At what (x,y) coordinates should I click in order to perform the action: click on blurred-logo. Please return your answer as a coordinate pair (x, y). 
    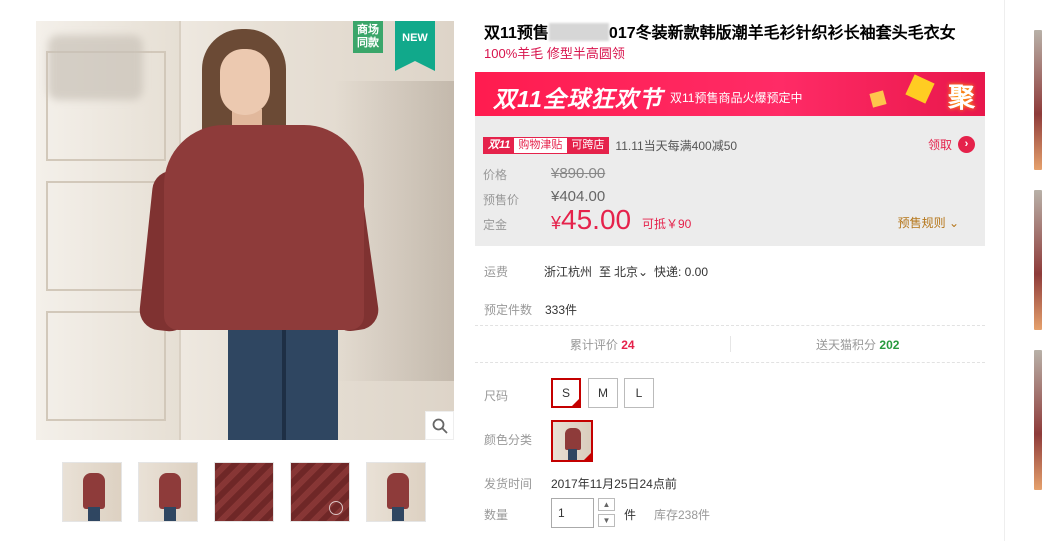
    Looking at the image, I should click on (95, 67).